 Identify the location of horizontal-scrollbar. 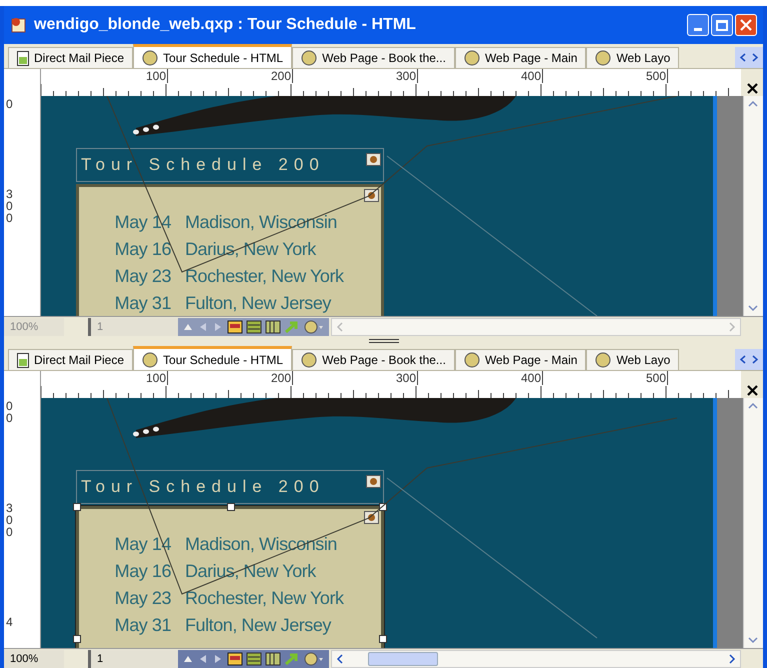
(536, 659).